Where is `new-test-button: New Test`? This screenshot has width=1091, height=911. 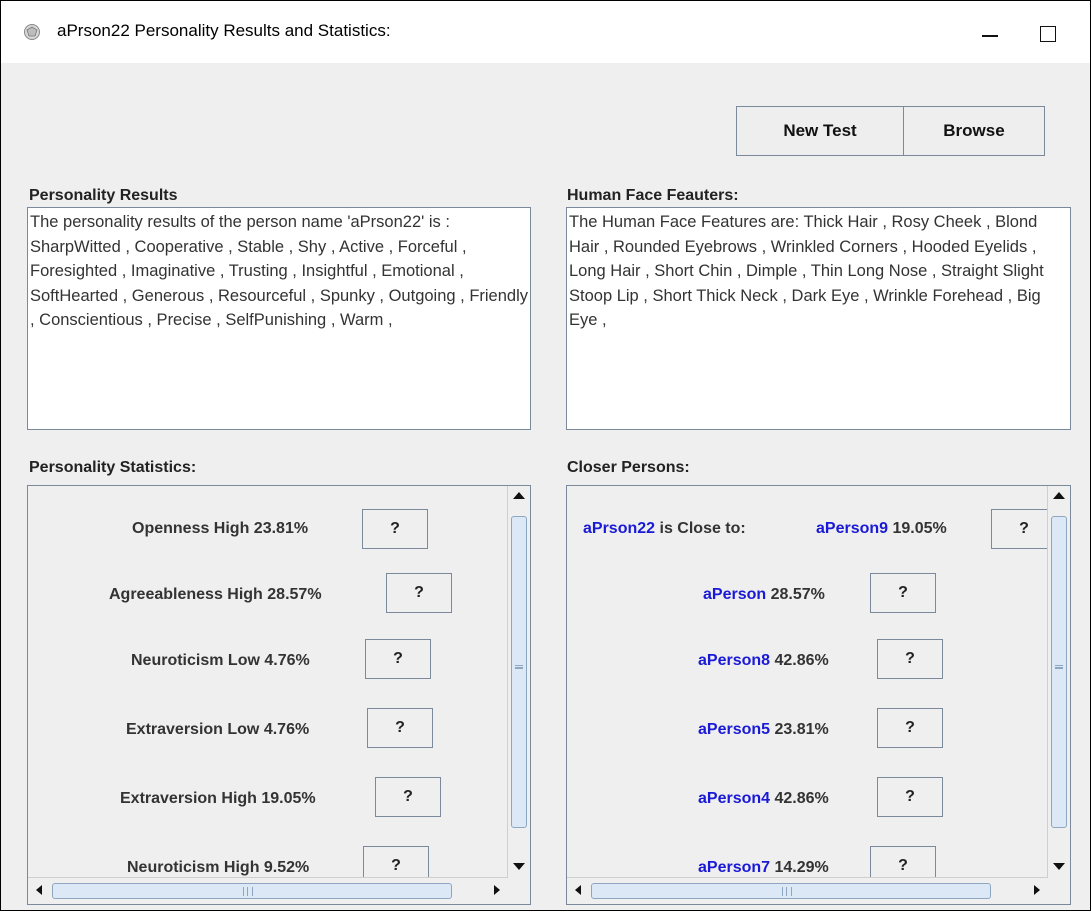 new-test-button: New Test is located at coordinates (820, 131).